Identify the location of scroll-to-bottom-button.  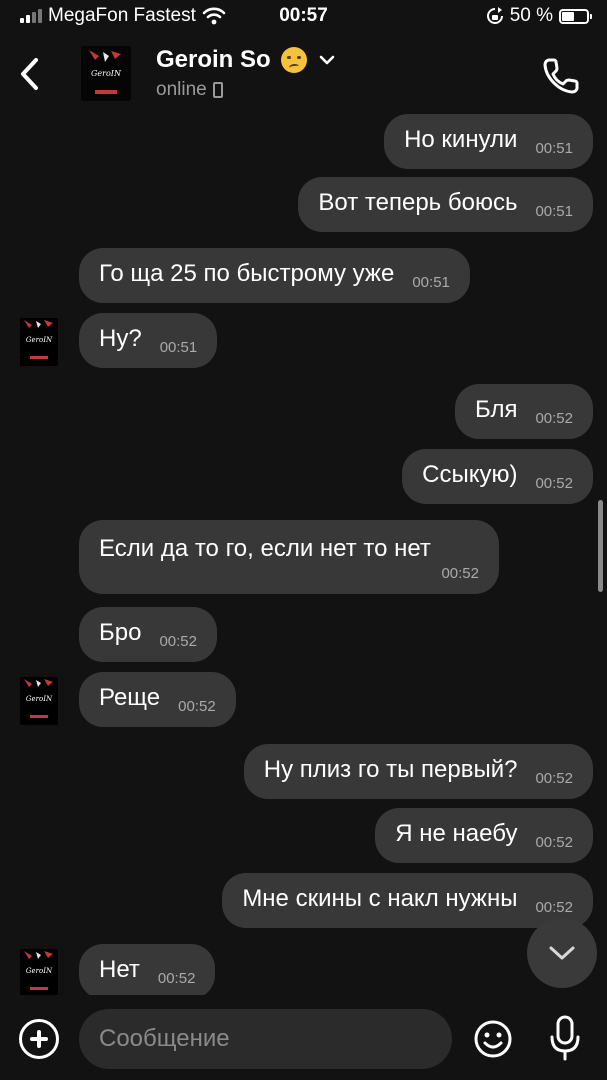
(562, 953).